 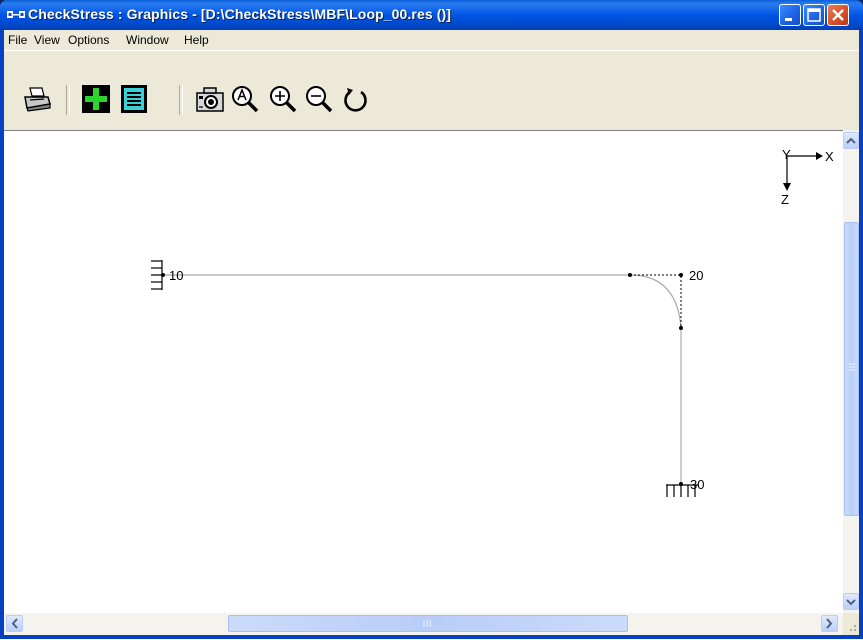 I want to click on node-20-point, so click(x=681, y=275).